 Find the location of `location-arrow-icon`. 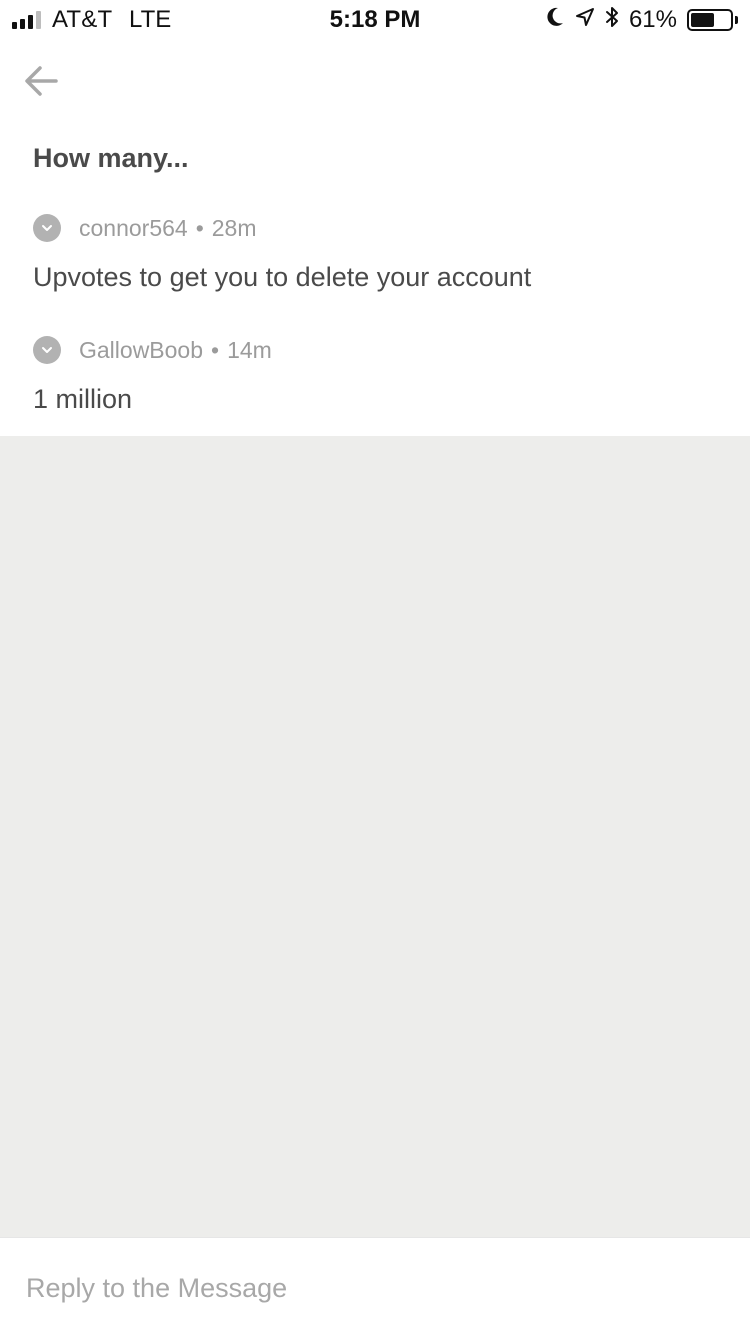

location-arrow-icon is located at coordinates (585, 20).